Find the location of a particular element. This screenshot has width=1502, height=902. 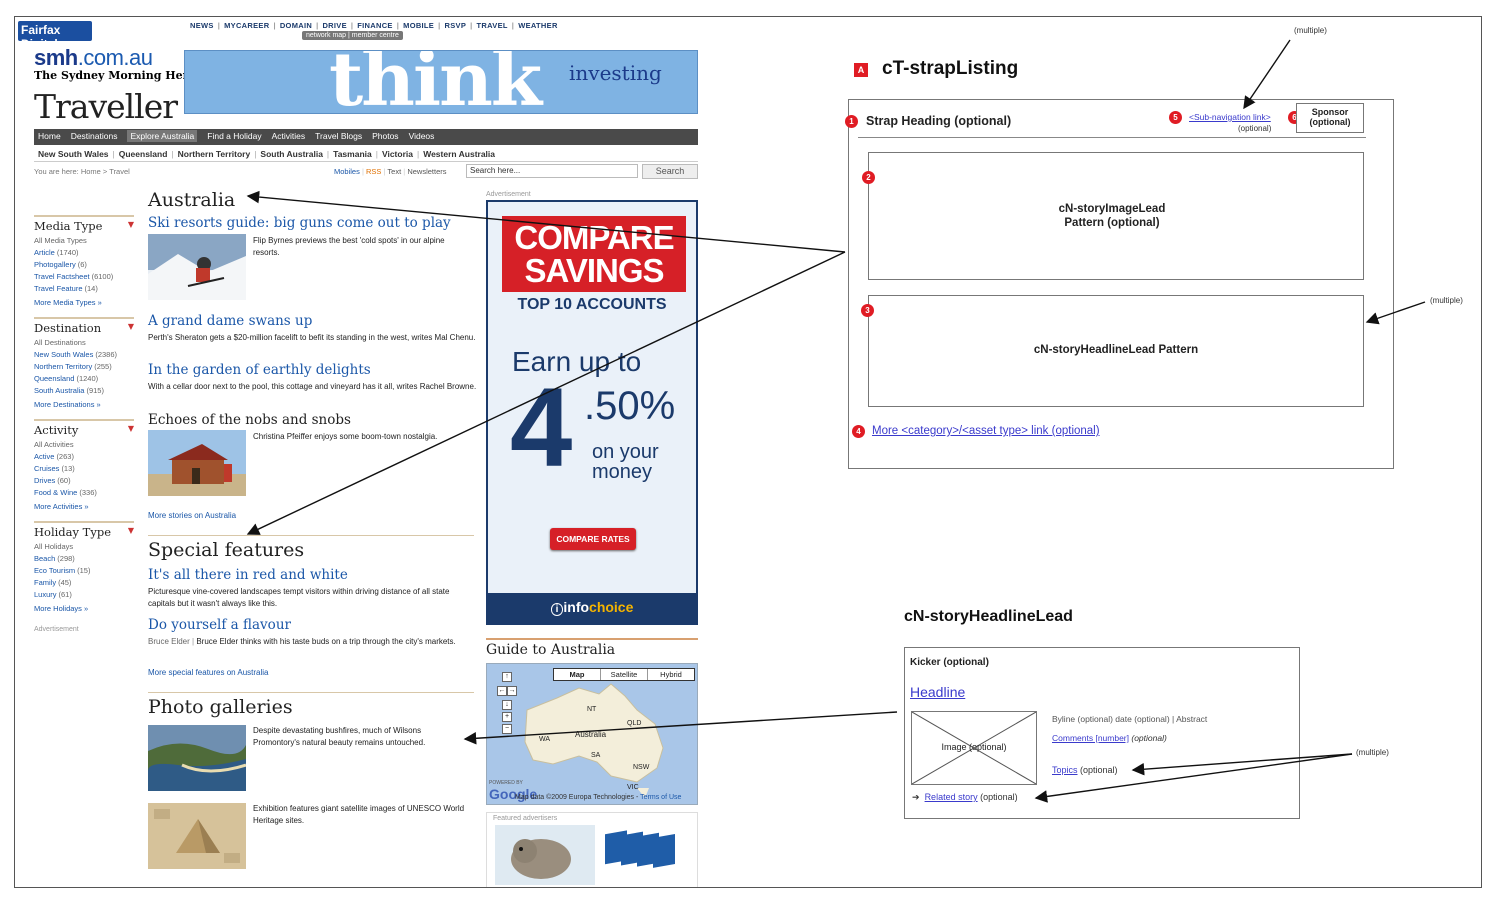

top-nav-item: DRIVE is located at coordinates (334, 25).